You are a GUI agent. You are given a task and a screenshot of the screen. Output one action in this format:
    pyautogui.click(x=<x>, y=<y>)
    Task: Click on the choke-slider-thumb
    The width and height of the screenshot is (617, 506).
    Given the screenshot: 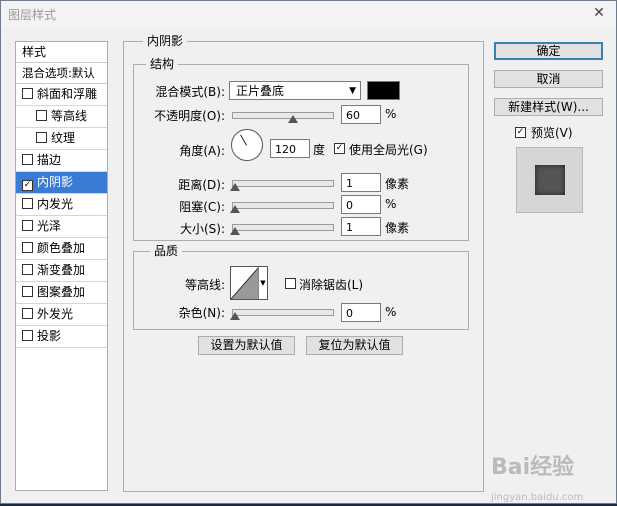 What is the action you would take?
    pyautogui.click(x=235, y=209)
    